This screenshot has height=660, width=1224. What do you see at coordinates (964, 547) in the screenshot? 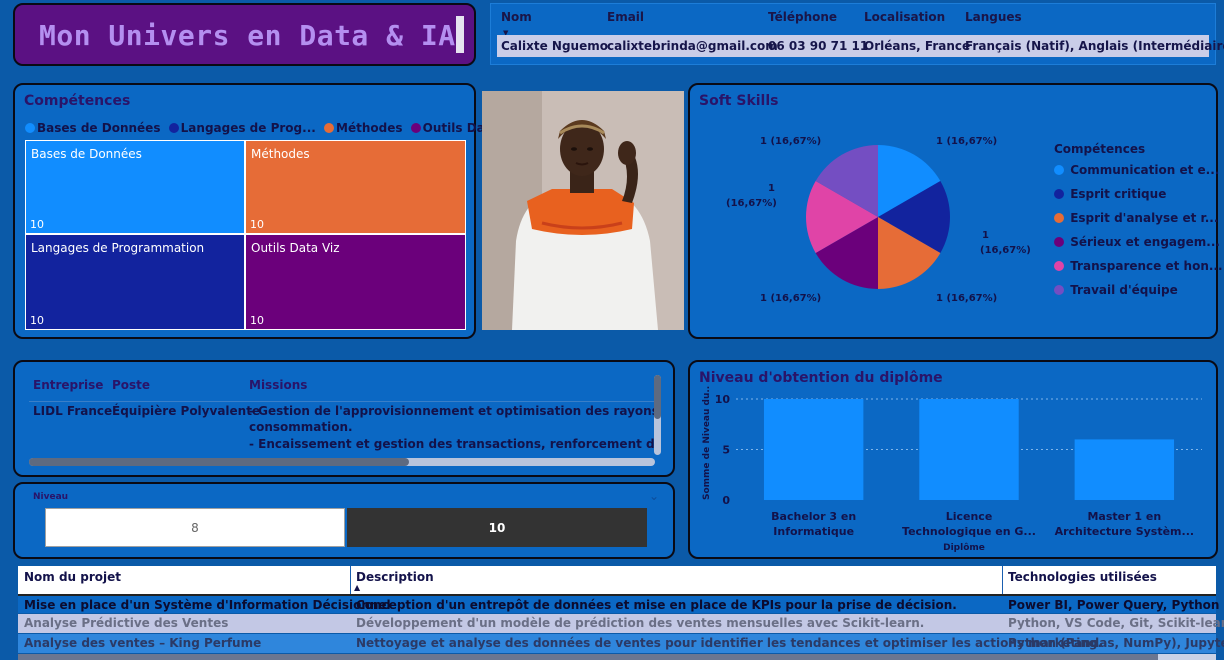
I see `x-axis-title: Diplôme` at bounding box center [964, 547].